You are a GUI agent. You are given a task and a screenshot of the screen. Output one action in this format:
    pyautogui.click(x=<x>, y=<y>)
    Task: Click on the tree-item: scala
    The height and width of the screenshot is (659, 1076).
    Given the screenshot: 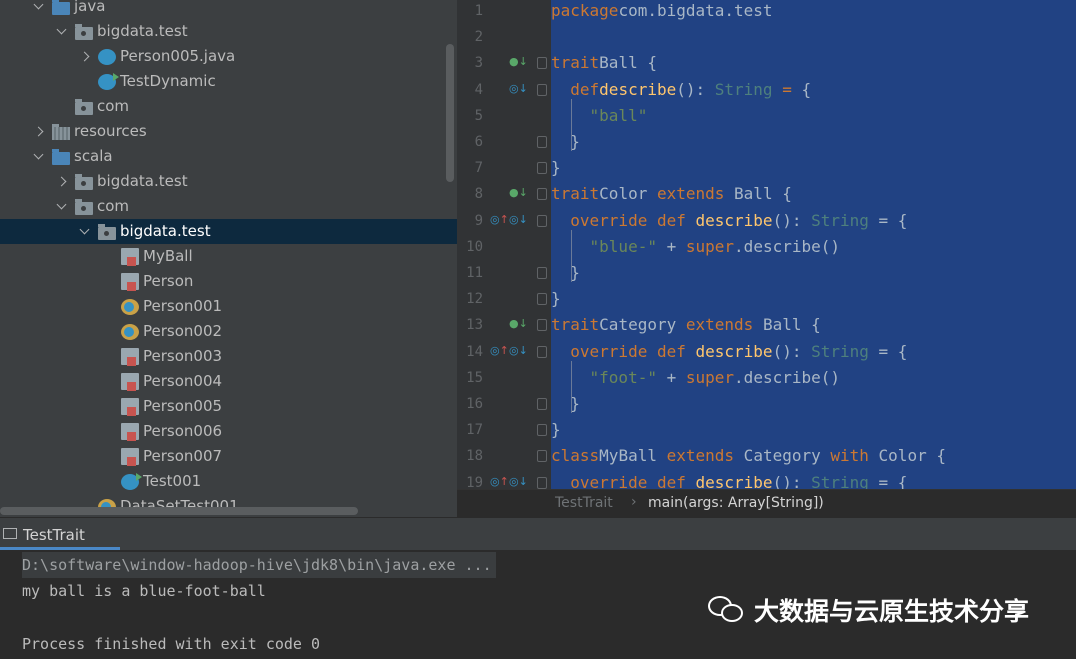 What is the action you would take?
    pyautogui.click(x=228, y=156)
    